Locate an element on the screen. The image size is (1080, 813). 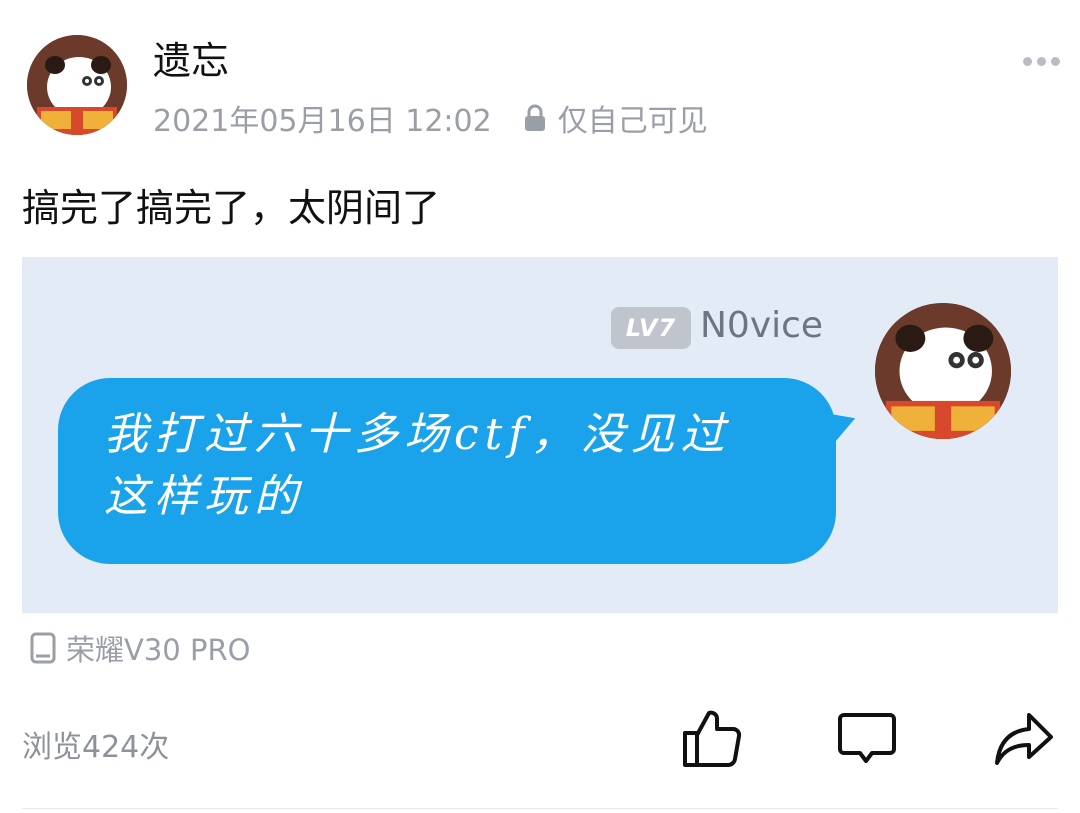
post-meta: 2021年05月16日 12:02 仅自己可见 is located at coordinates (430, 118).